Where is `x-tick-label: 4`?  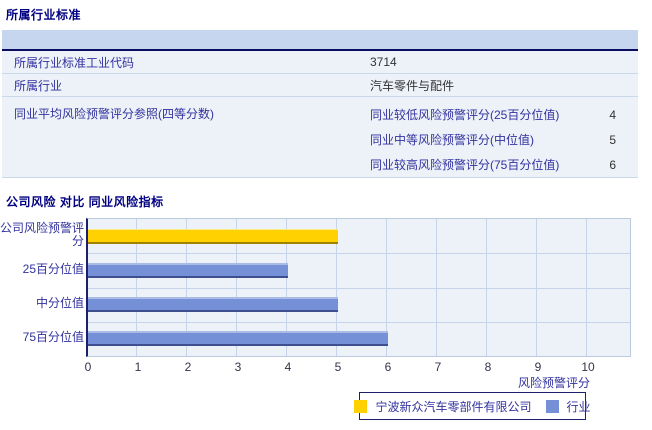
x-tick-label: 4 is located at coordinates (288, 367).